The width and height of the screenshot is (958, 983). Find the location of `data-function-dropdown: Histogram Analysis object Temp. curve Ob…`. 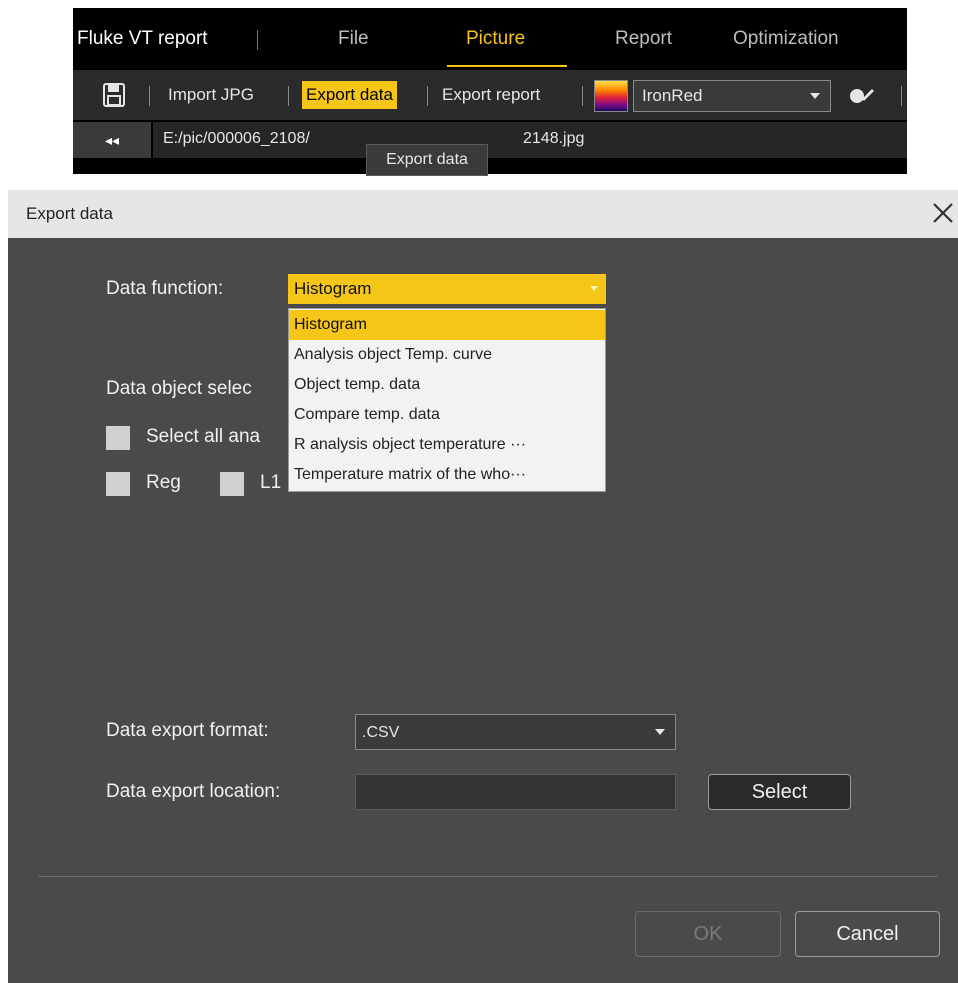

data-function-dropdown: Histogram Analysis object Temp. curve Ob… is located at coordinates (447, 400).